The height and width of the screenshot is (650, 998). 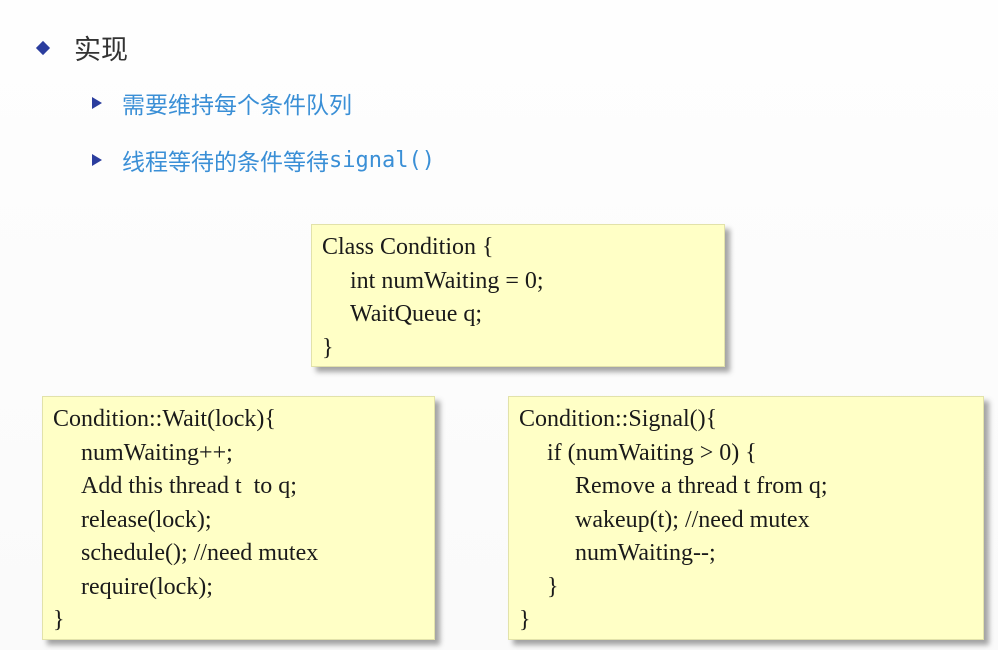 I want to click on code-line: require(lock);, so click(x=147, y=586).